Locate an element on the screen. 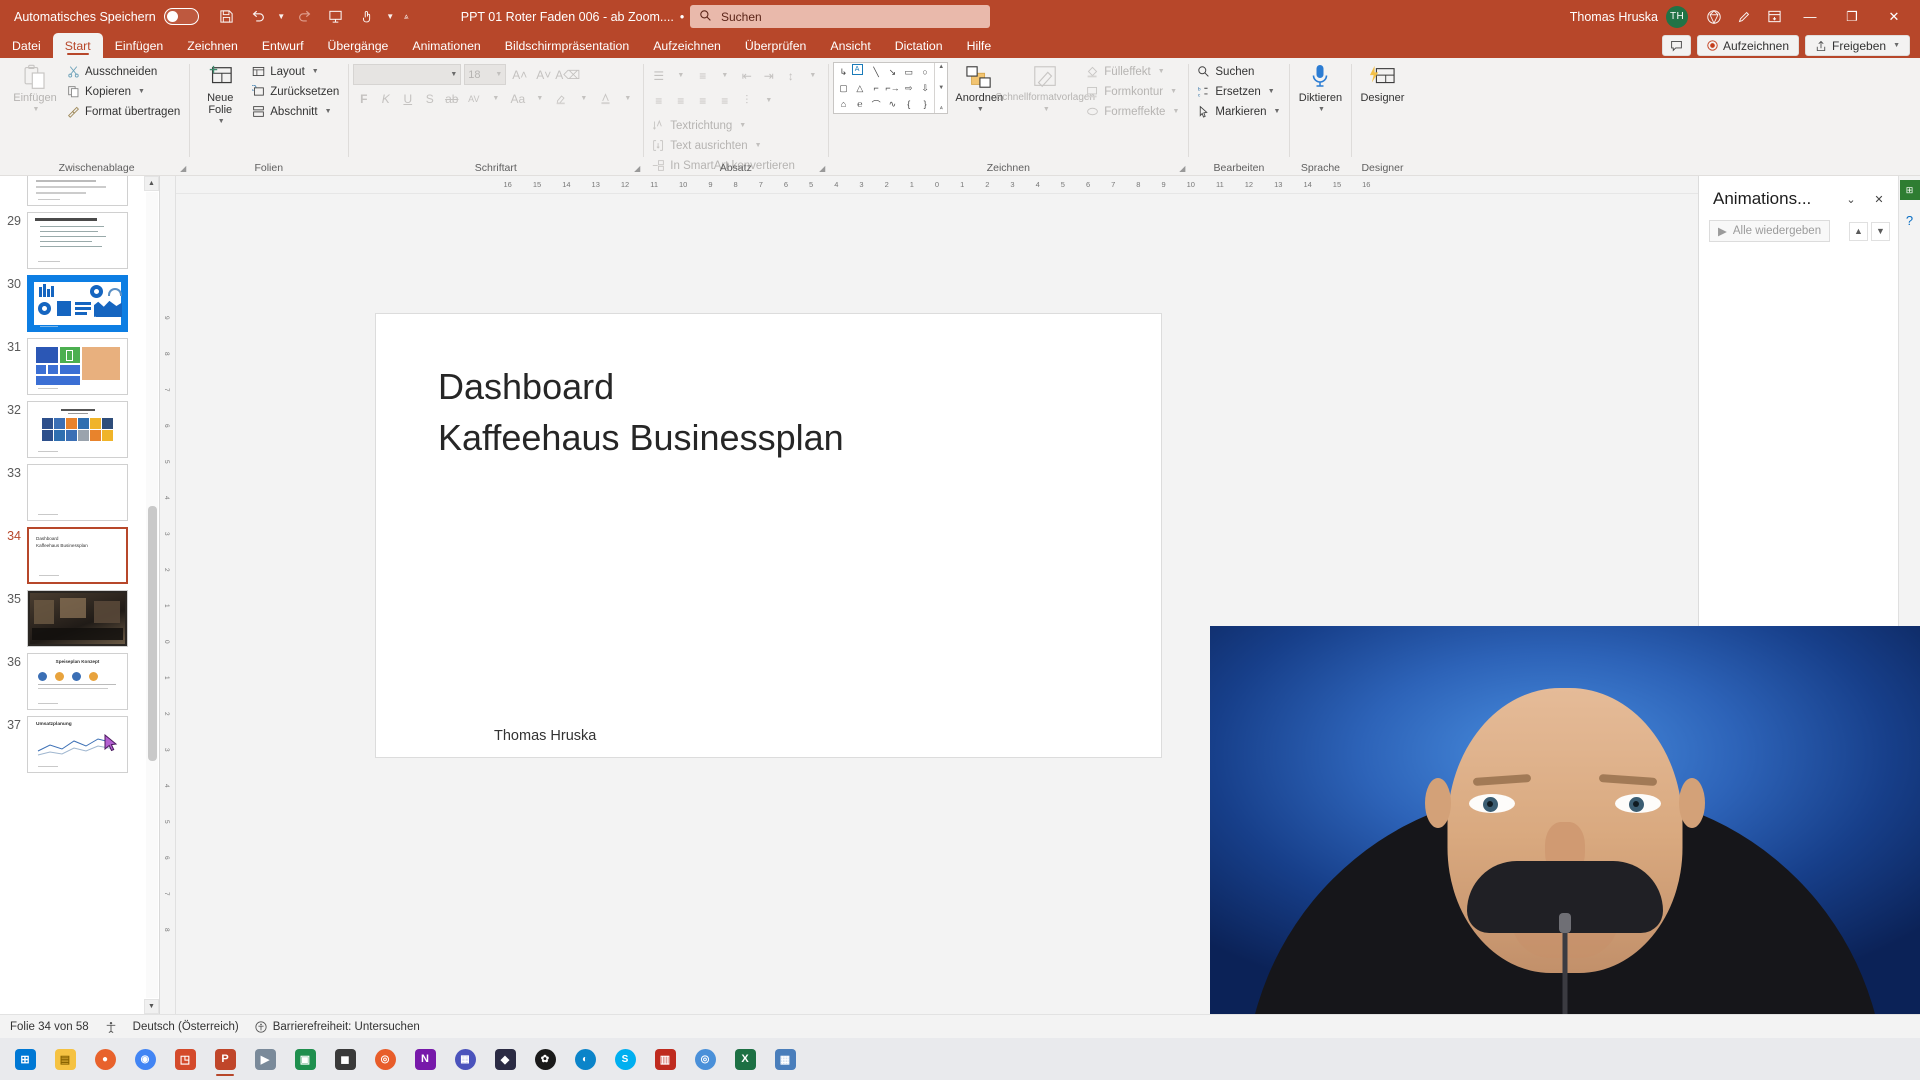 The height and width of the screenshot is (1080, 1920). account-button: Thomas Hruska TH is located at coordinates (1629, 16).